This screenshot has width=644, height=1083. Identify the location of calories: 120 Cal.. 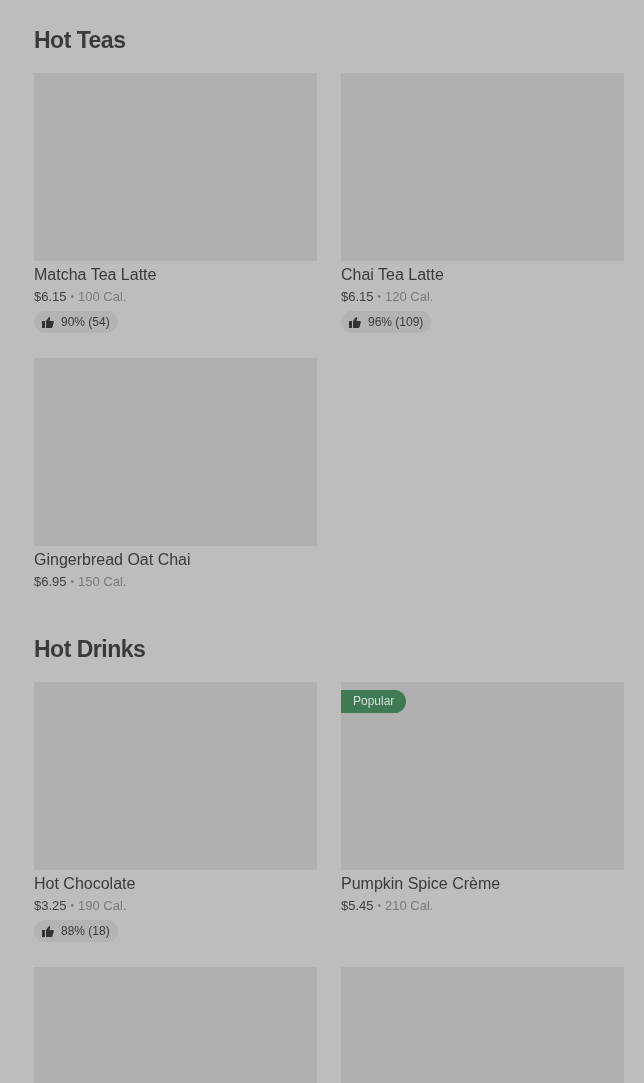
(409, 297).